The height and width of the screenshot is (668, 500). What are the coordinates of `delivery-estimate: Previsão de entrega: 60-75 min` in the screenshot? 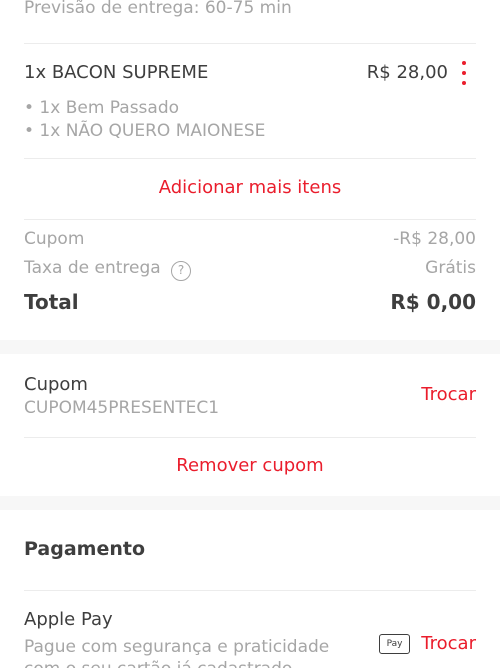 It's located at (158, 9).